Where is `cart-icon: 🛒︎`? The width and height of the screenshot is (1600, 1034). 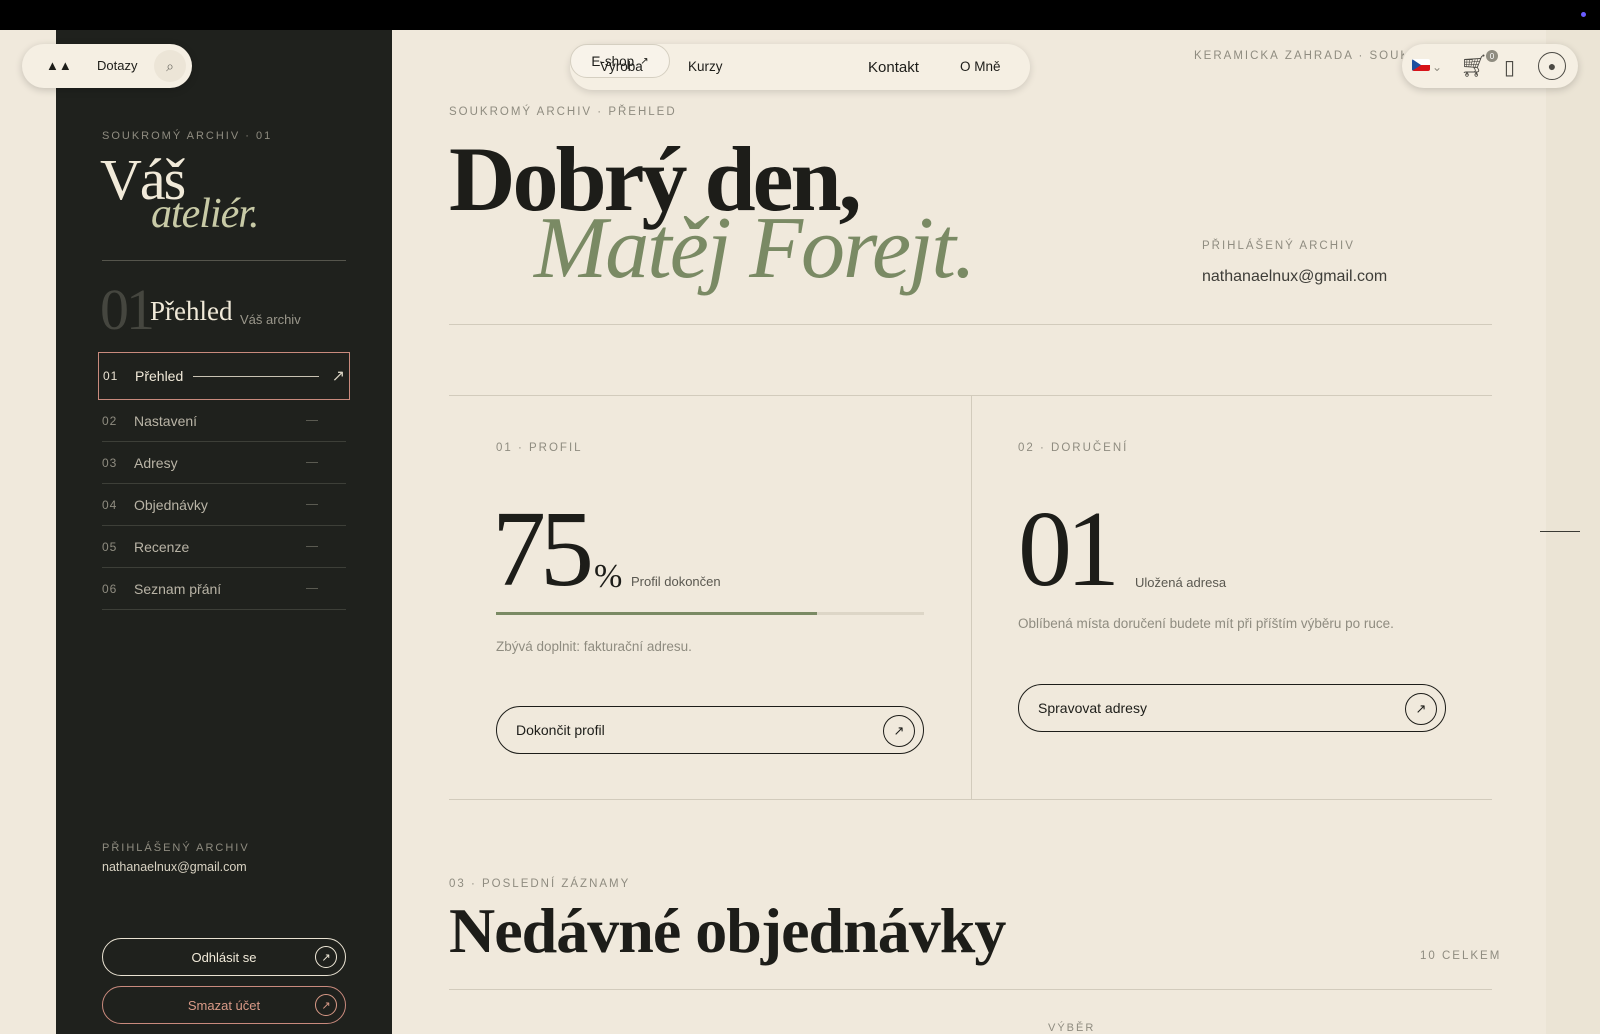 cart-icon: 🛒︎ is located at coordinates (1474, 66).